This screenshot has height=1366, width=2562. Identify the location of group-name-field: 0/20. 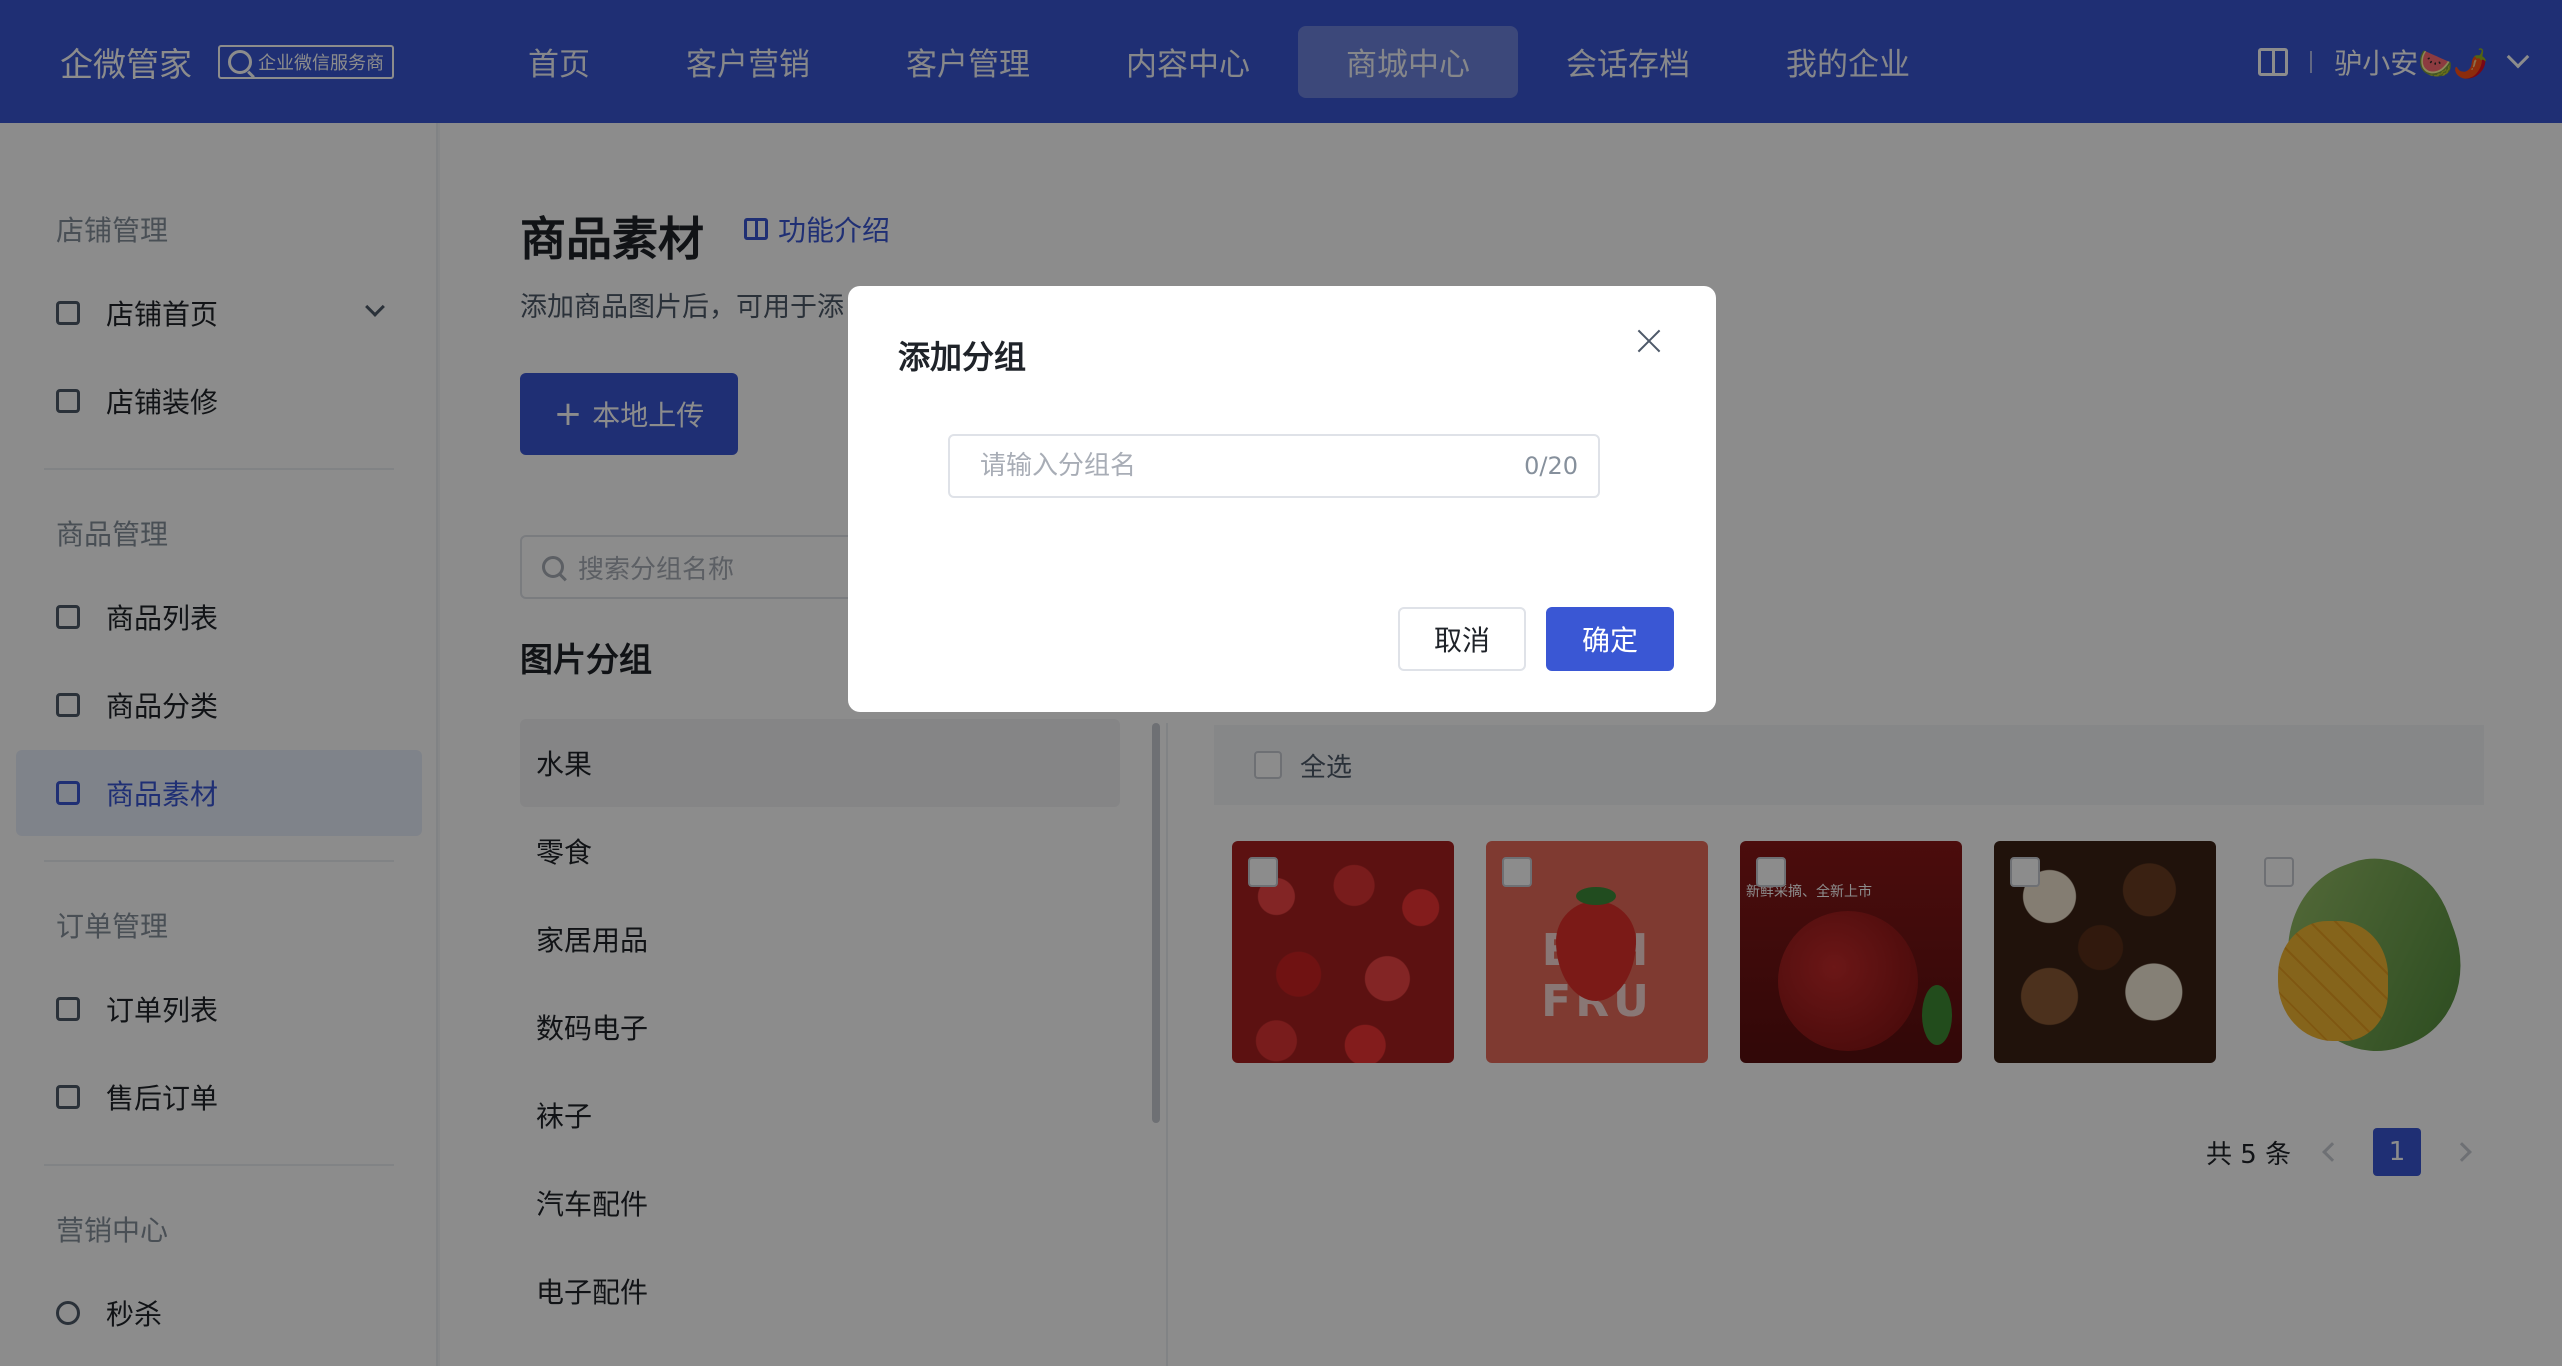
(1274, 466).